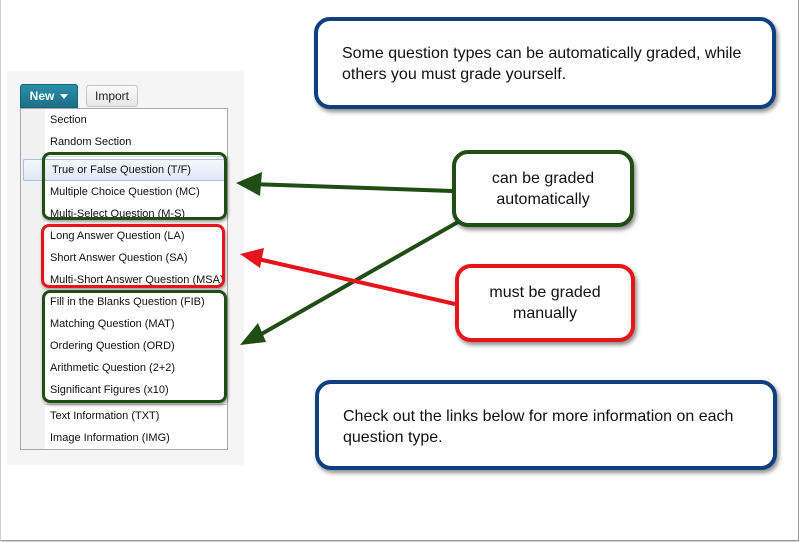 This screenshot has width=799, height=542. What do you see at coordinates (252, 258) in the screenshot?
I see `arrowhead-red` at bounding box center [252, 258].